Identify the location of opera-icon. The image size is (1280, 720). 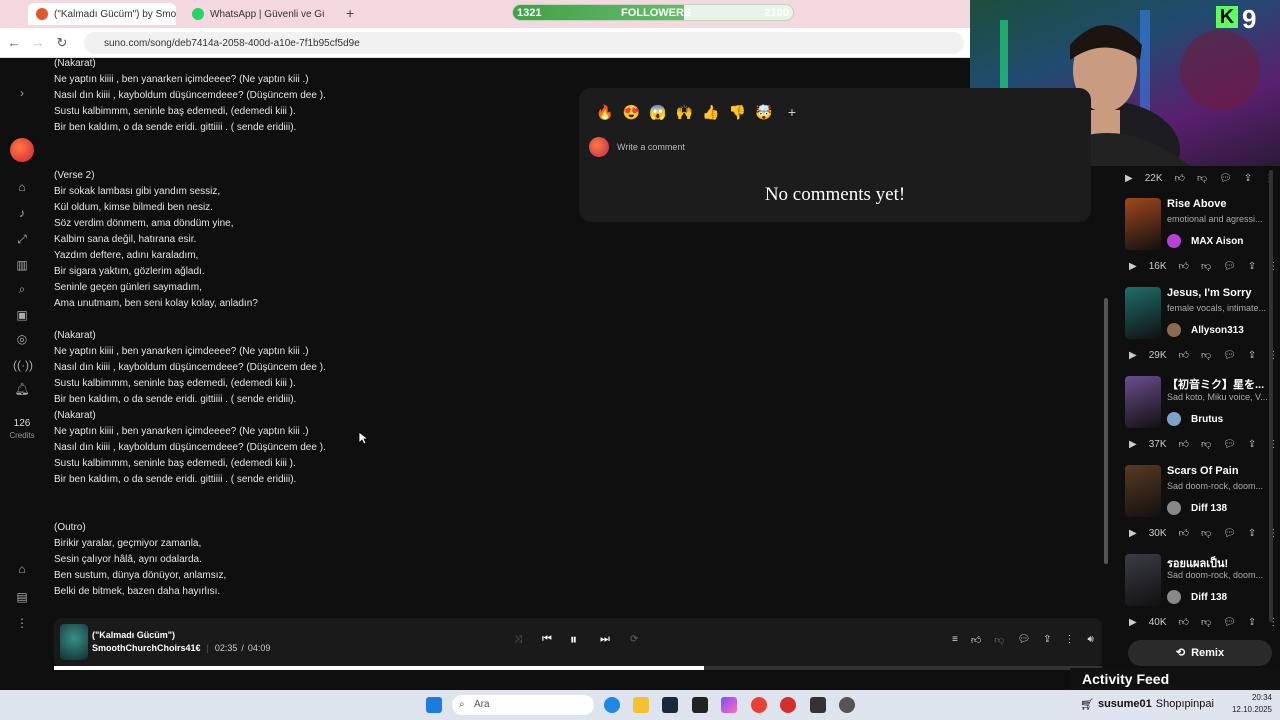
(788, 705).